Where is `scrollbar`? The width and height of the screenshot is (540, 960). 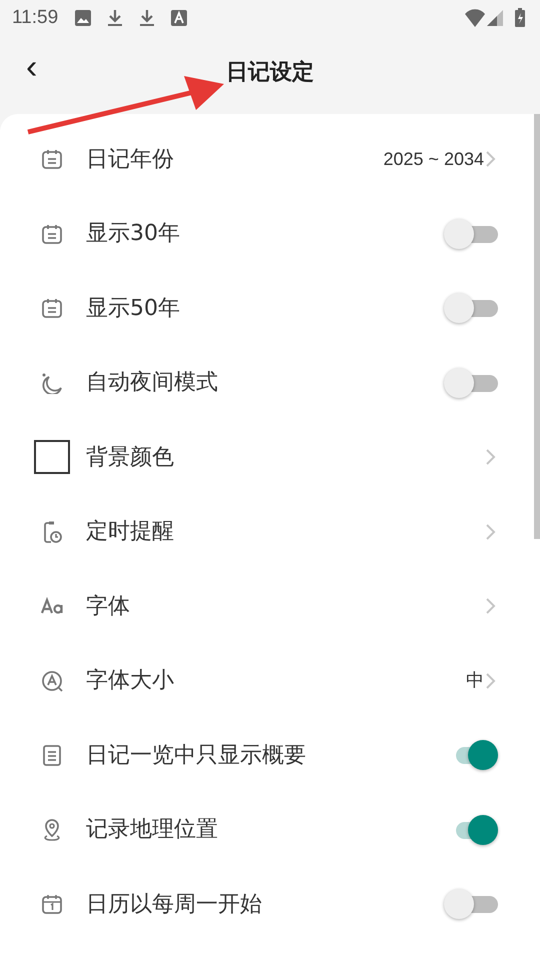
scrollbar is located at coordinates (537, 326).